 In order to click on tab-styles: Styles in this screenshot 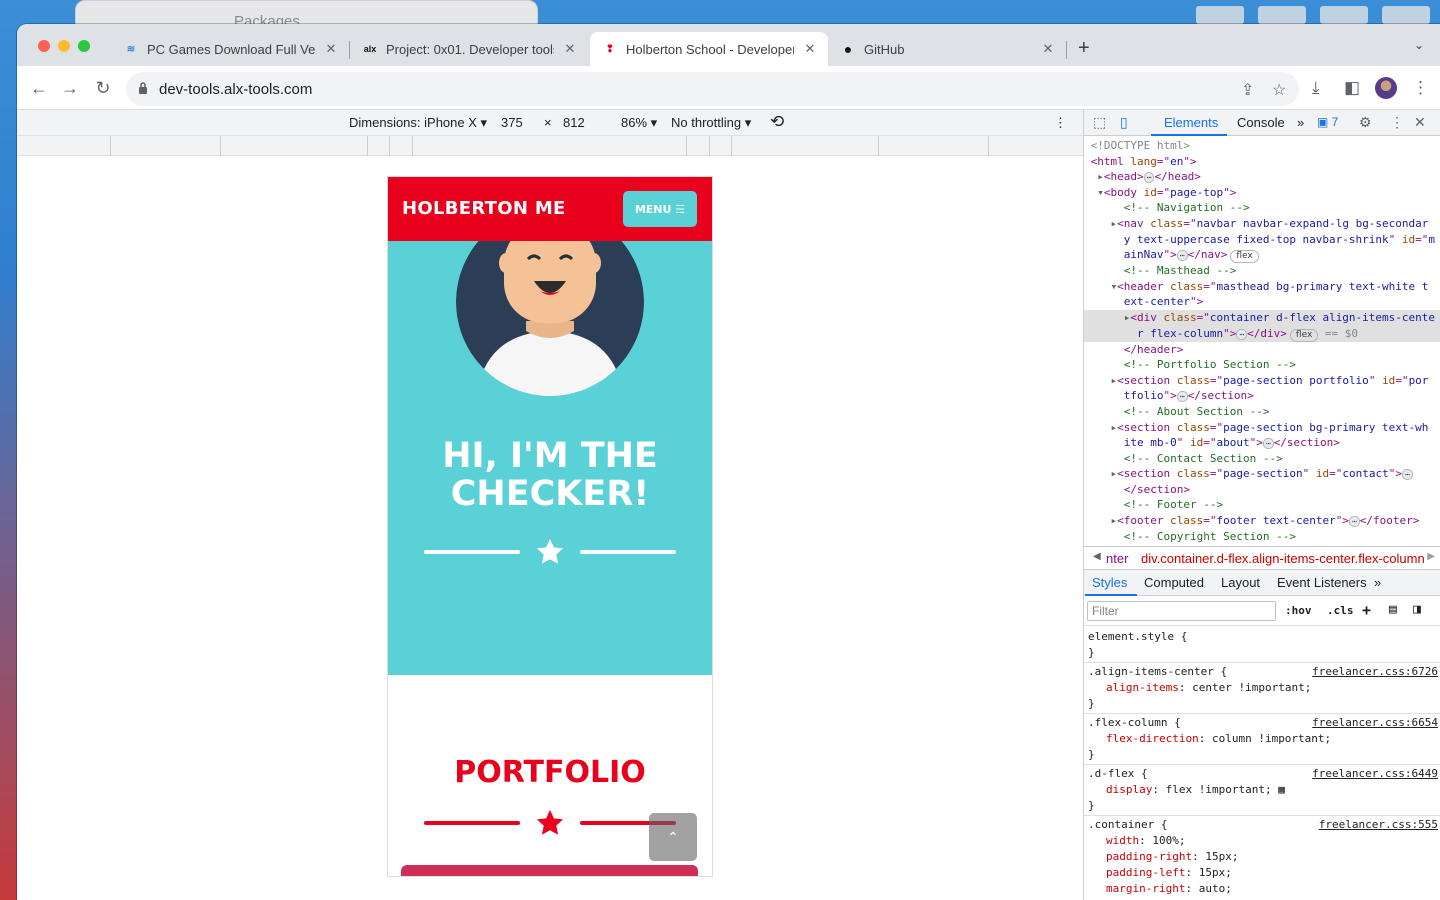, I will do `click(1109, 582)`.